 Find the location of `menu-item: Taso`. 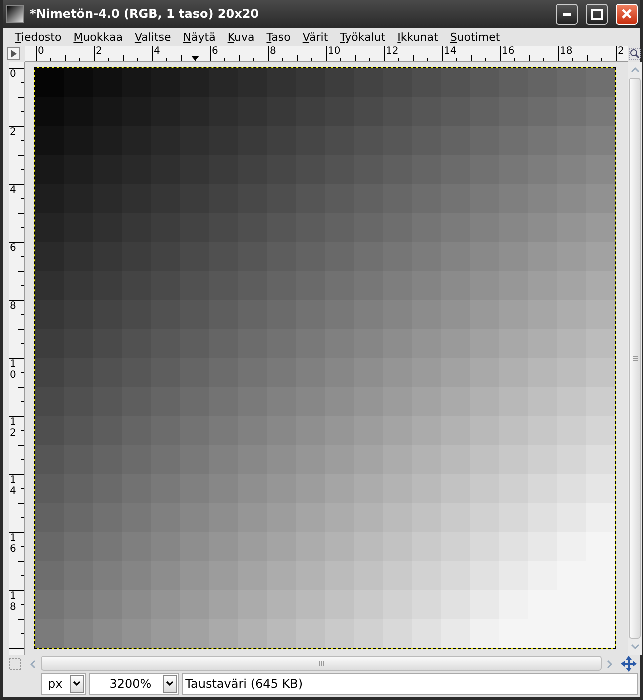

menu-item: Taso is located at coordinates (278, 37).